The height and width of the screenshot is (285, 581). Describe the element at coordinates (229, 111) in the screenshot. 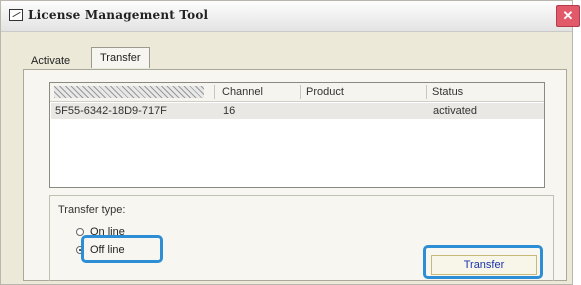

I see `channel-cell: 16` at that location.